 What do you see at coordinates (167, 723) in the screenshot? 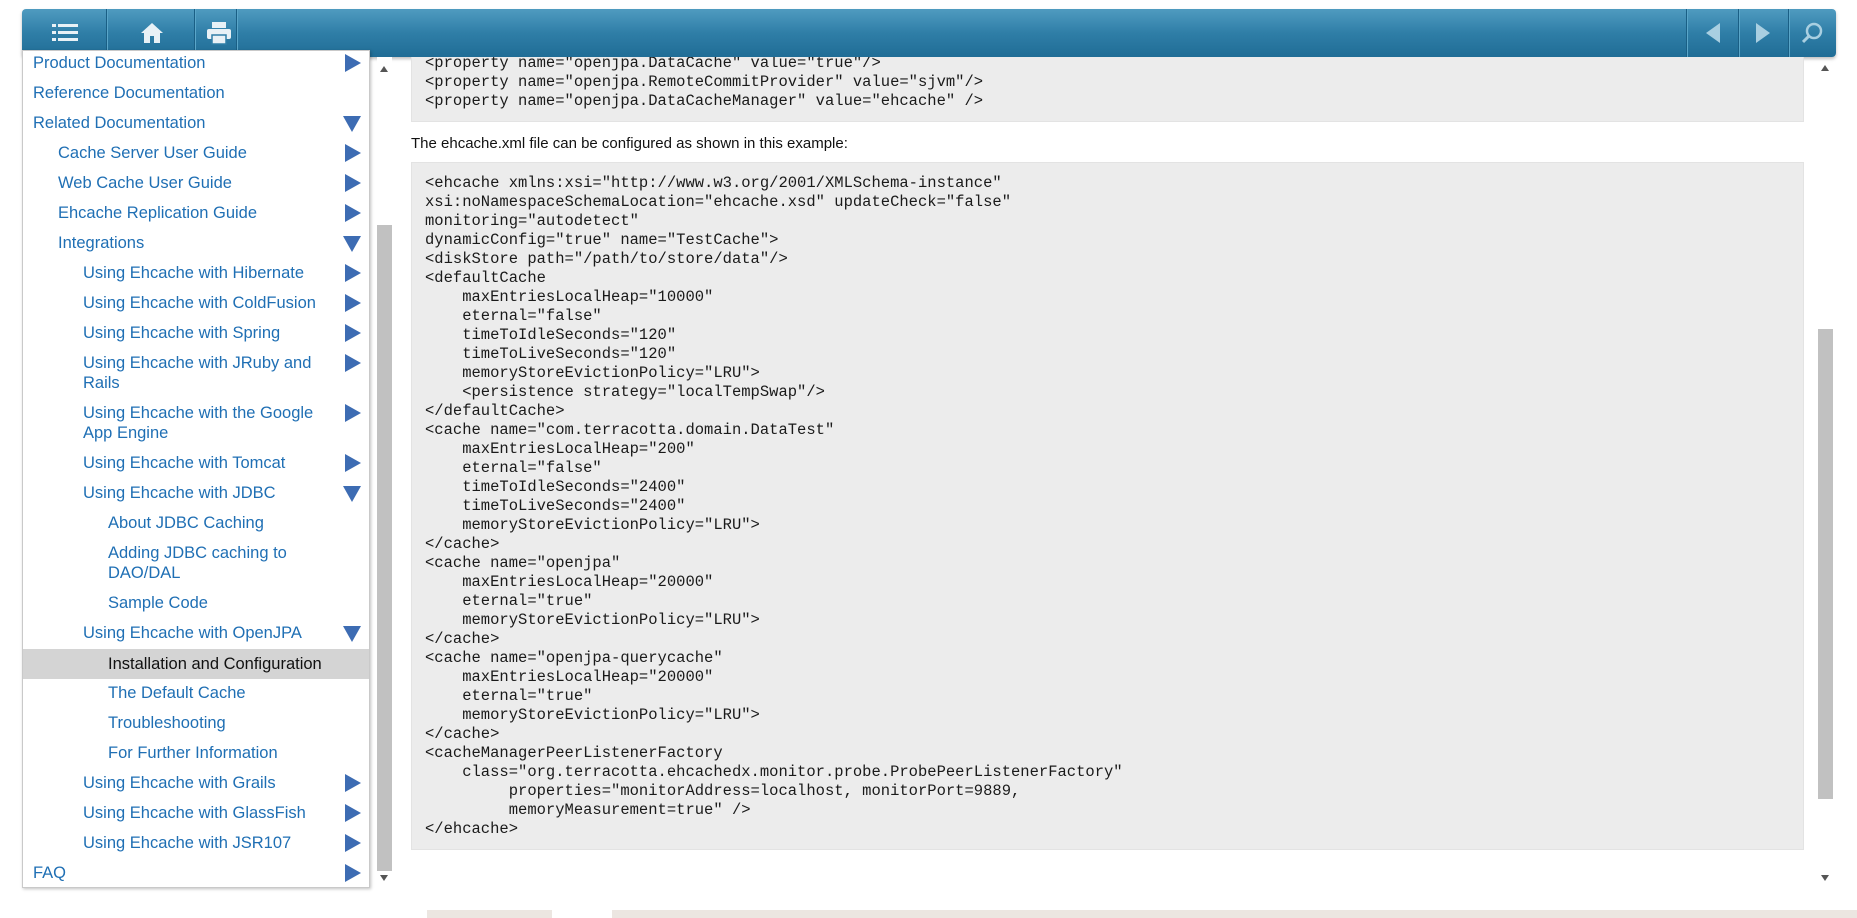
I see `nav-label: Troubleshooting` at bounding box center [167, 723].